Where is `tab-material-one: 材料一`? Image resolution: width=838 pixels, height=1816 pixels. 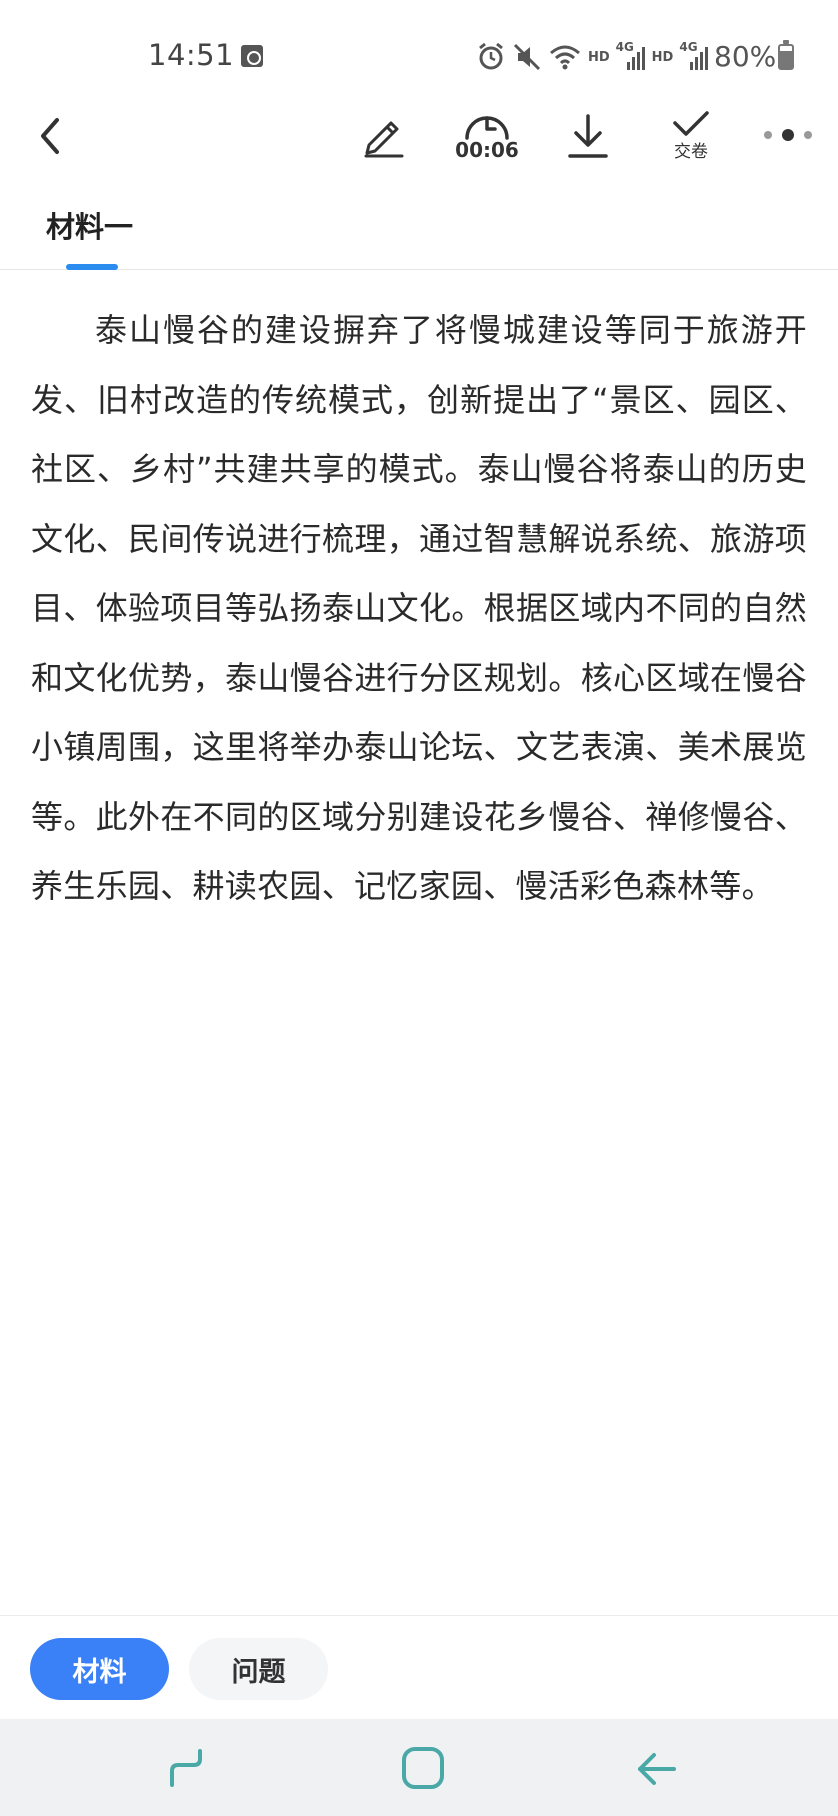
tab-material-one: 材料一 is located at coordinates (89, 225).